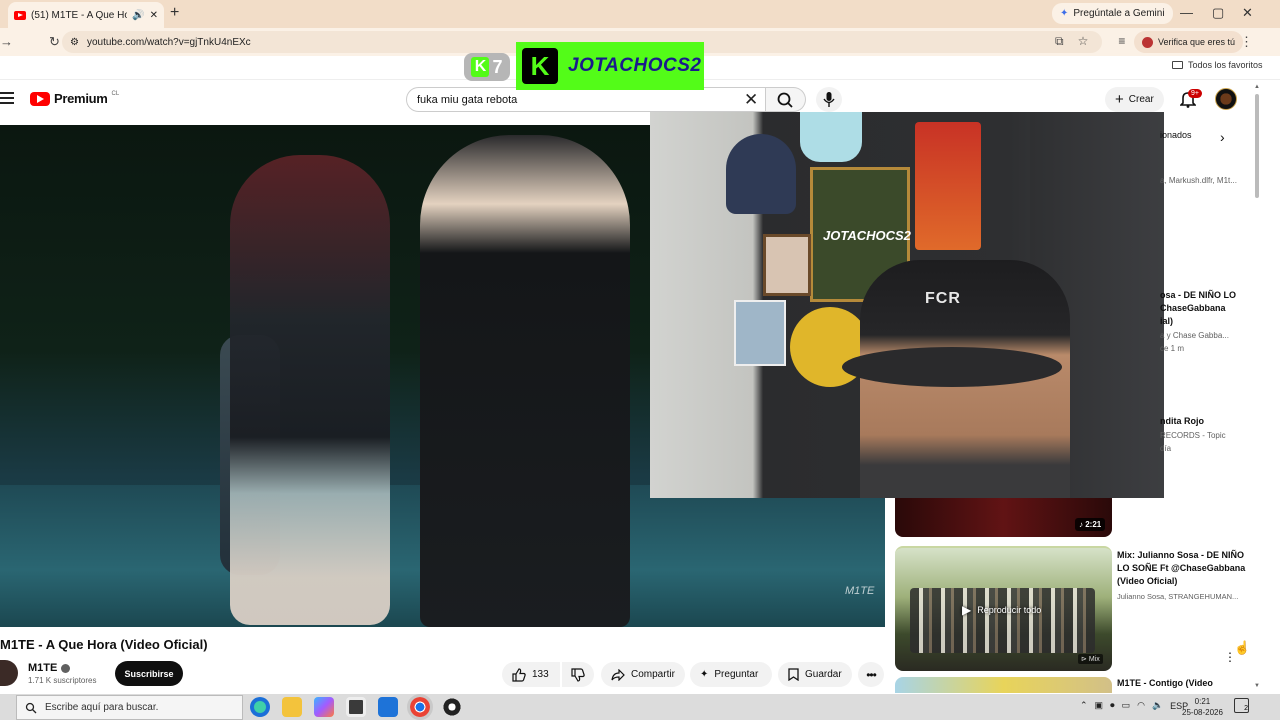  I want to click on subscriber-count: 1.71 K suscriptores, so click(62, 680).